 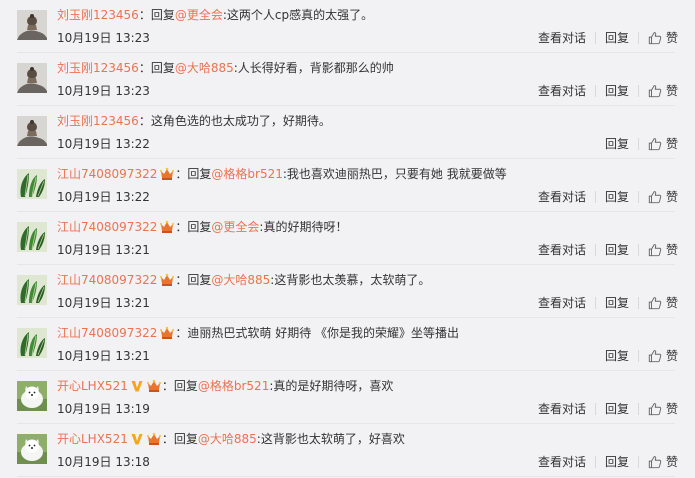 I want to click on comment-body: 开心LHX521 ：回复@格格br521:真的是好期待呀，喜欢, so click(x=366, y=386).